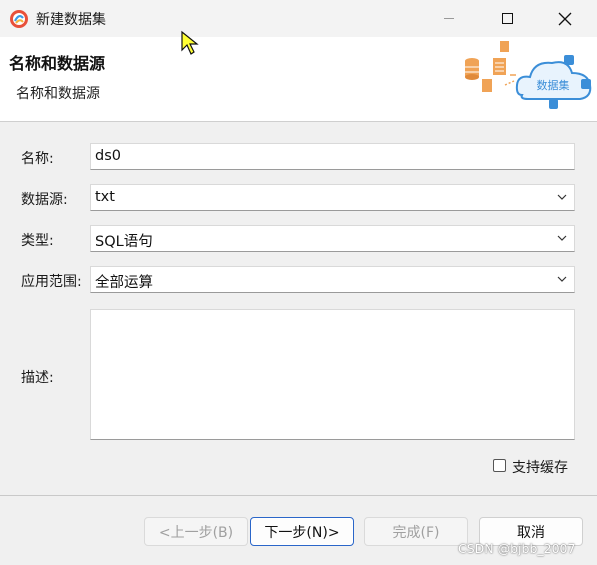  Describe the element at coordinates (51, 282) in the screenshot. I see `scope-label: 应用范围:` at that location.